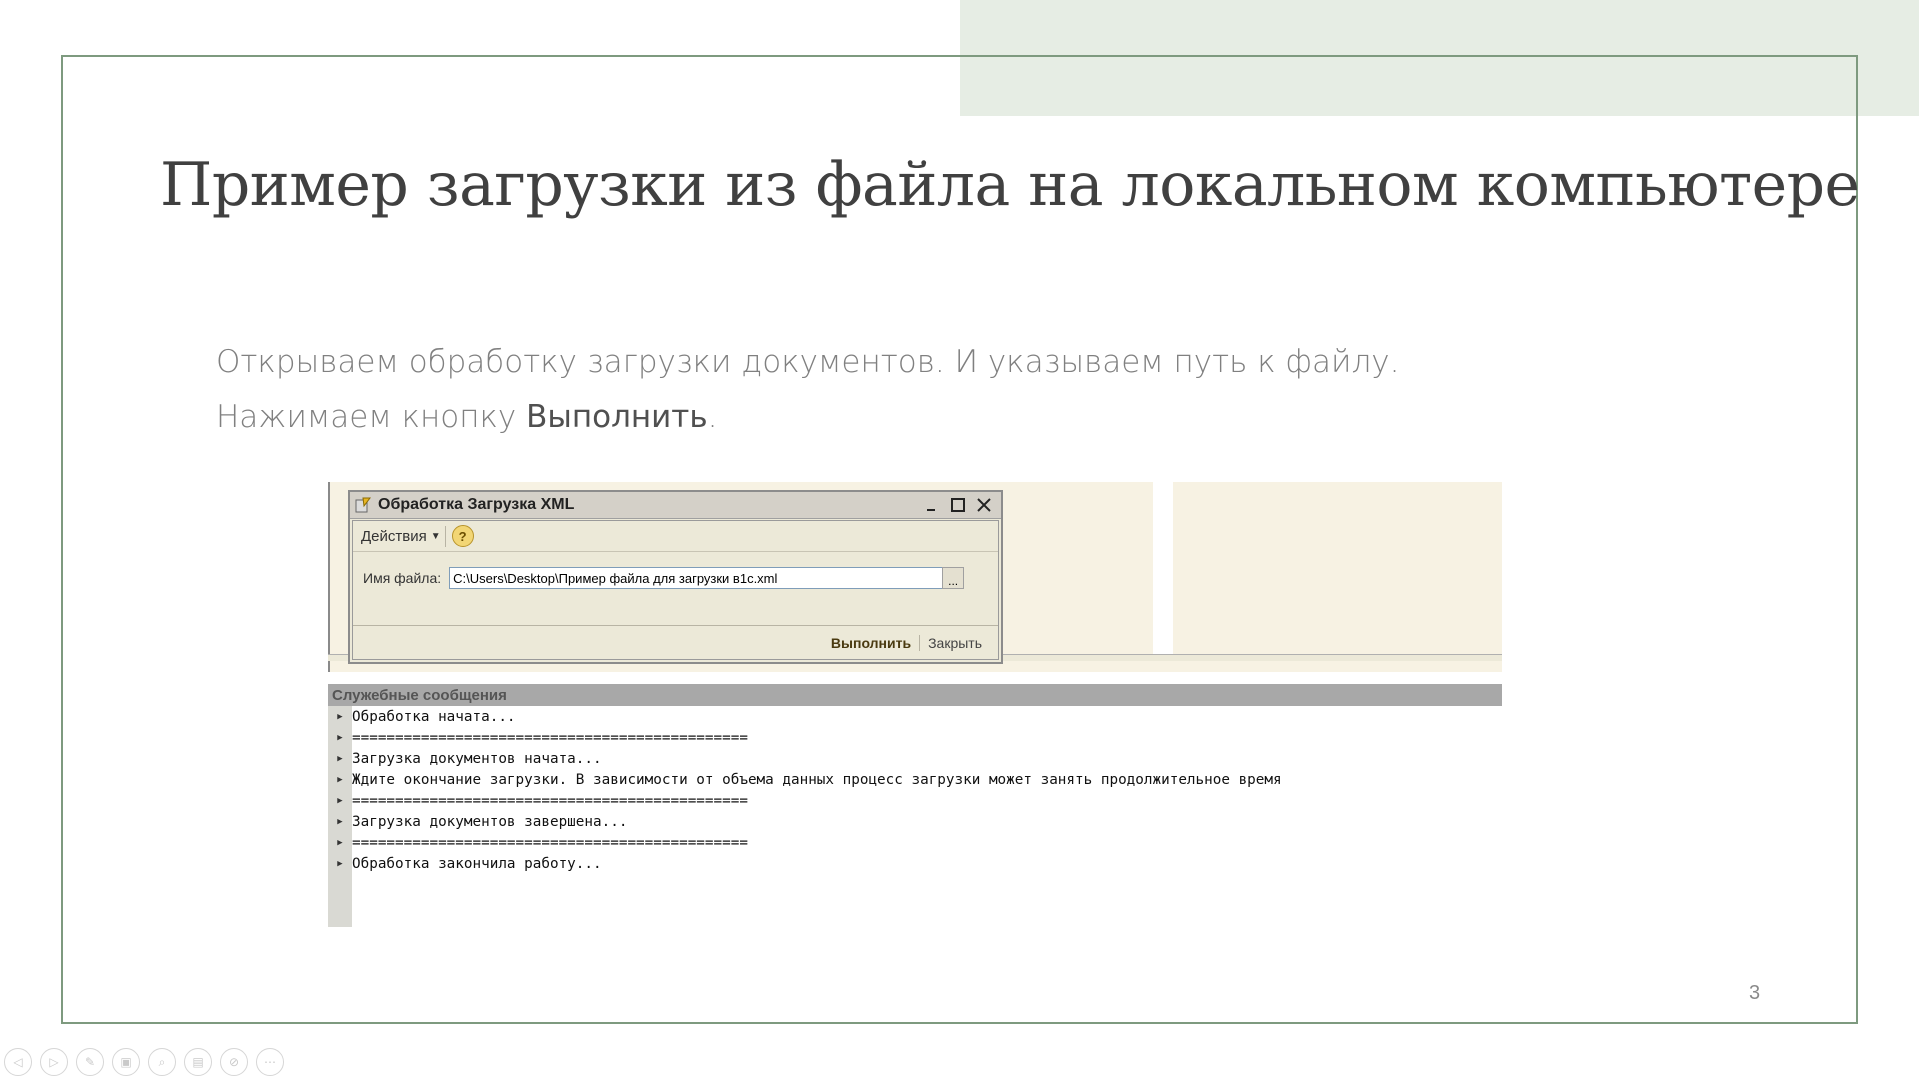 This screenshot has height=1079, width=1919. Describe the element at coordinates (984, 505) in the screenshot. I see `close-icon` at that location.